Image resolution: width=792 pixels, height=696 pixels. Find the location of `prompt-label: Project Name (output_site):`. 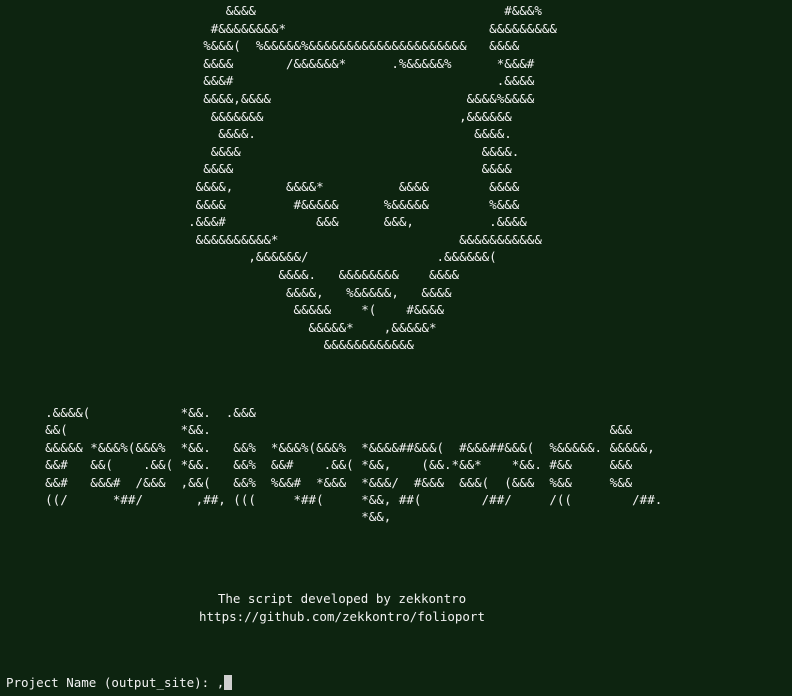

prompt-label: Project Name (output_site): is located at coordinates (111, 682).